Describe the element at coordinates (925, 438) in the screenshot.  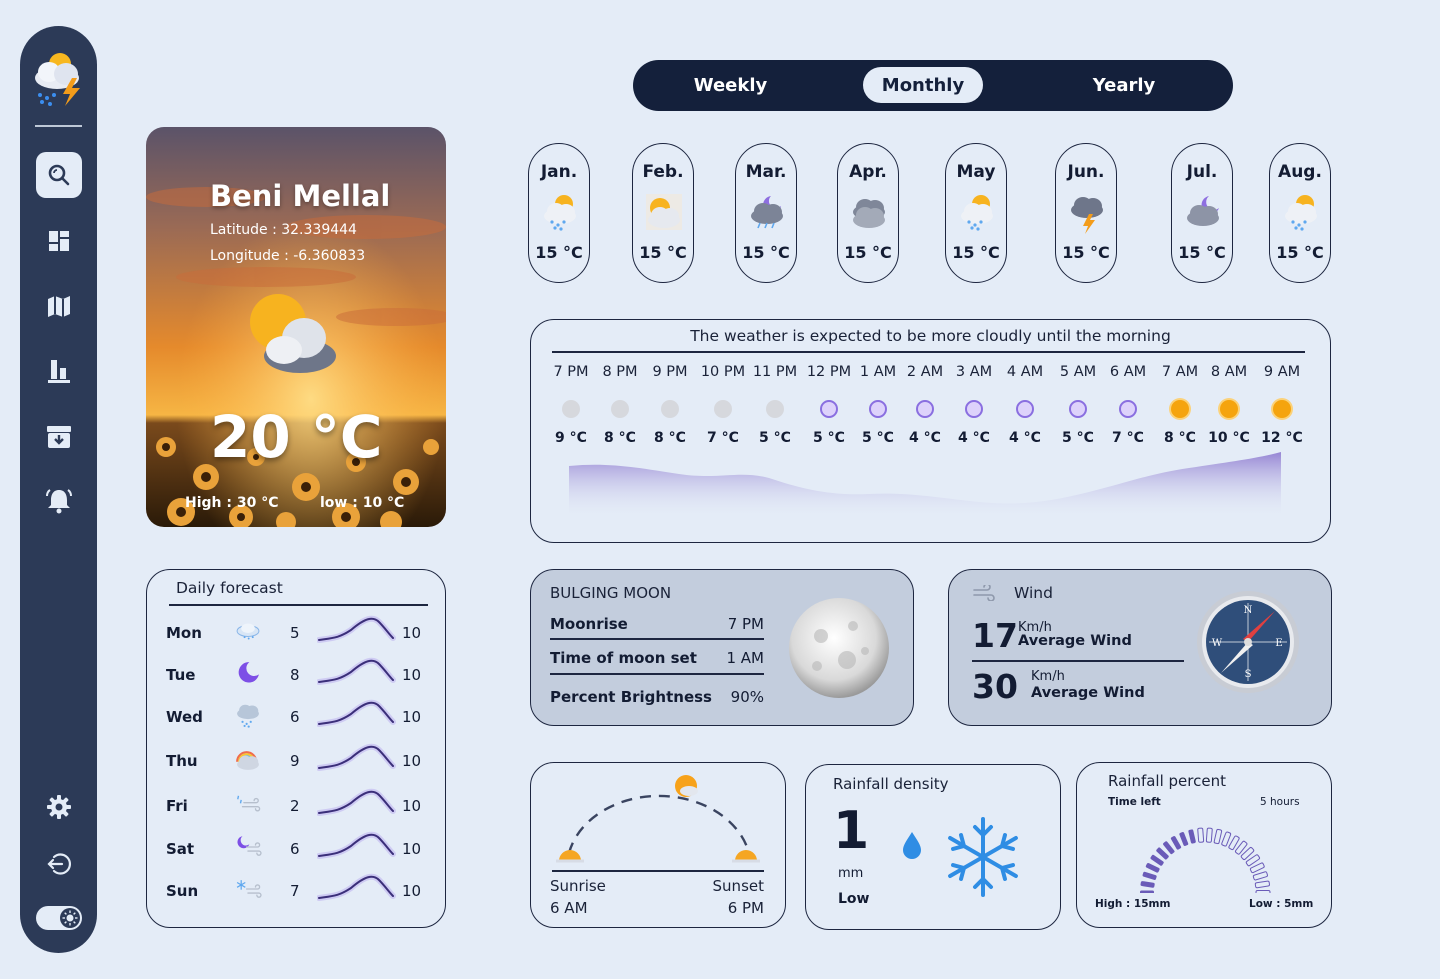
I see `hour-temperature: 4 °C` at that location.